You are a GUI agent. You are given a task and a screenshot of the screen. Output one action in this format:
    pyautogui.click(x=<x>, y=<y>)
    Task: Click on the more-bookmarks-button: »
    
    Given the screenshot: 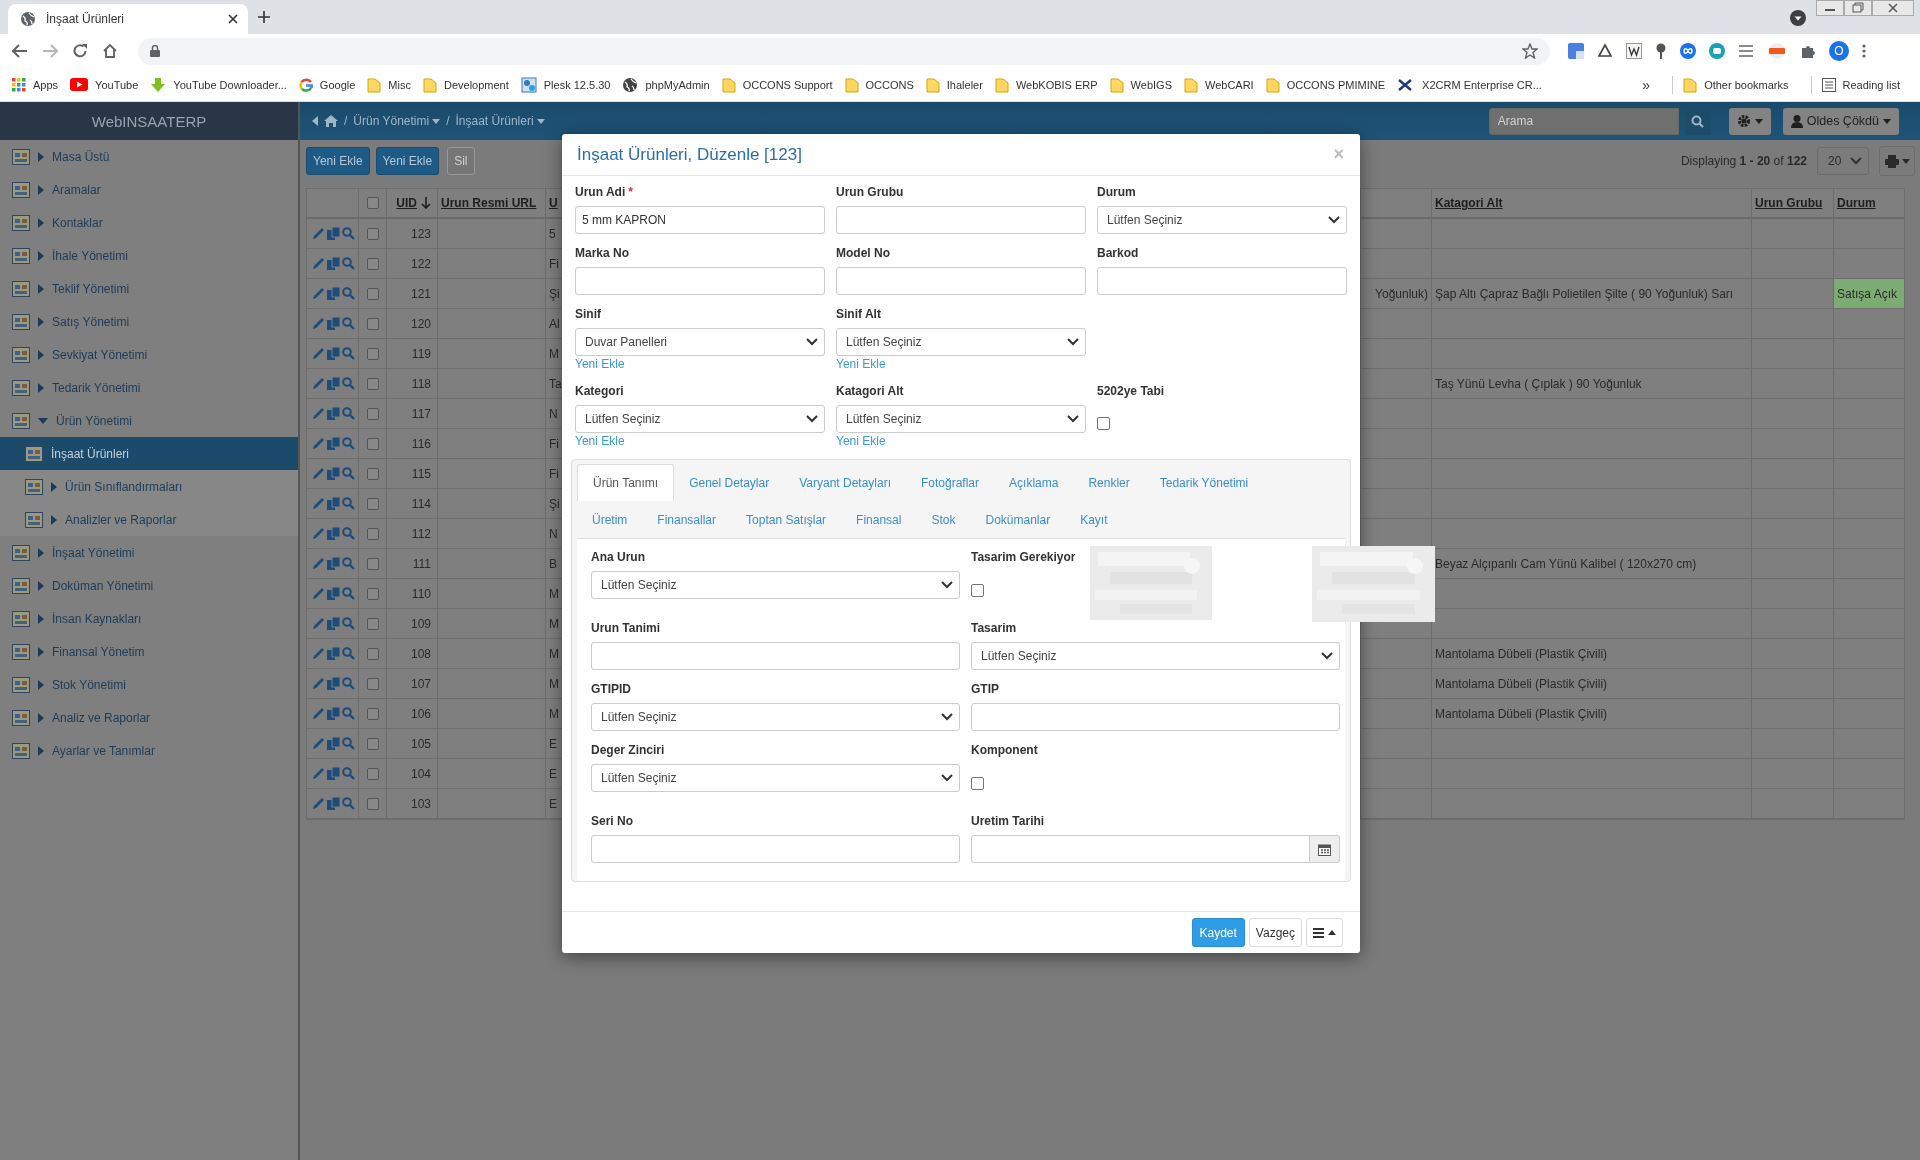 What is the action you would take?
    pyautogui.click(x=1646, y=84)
    